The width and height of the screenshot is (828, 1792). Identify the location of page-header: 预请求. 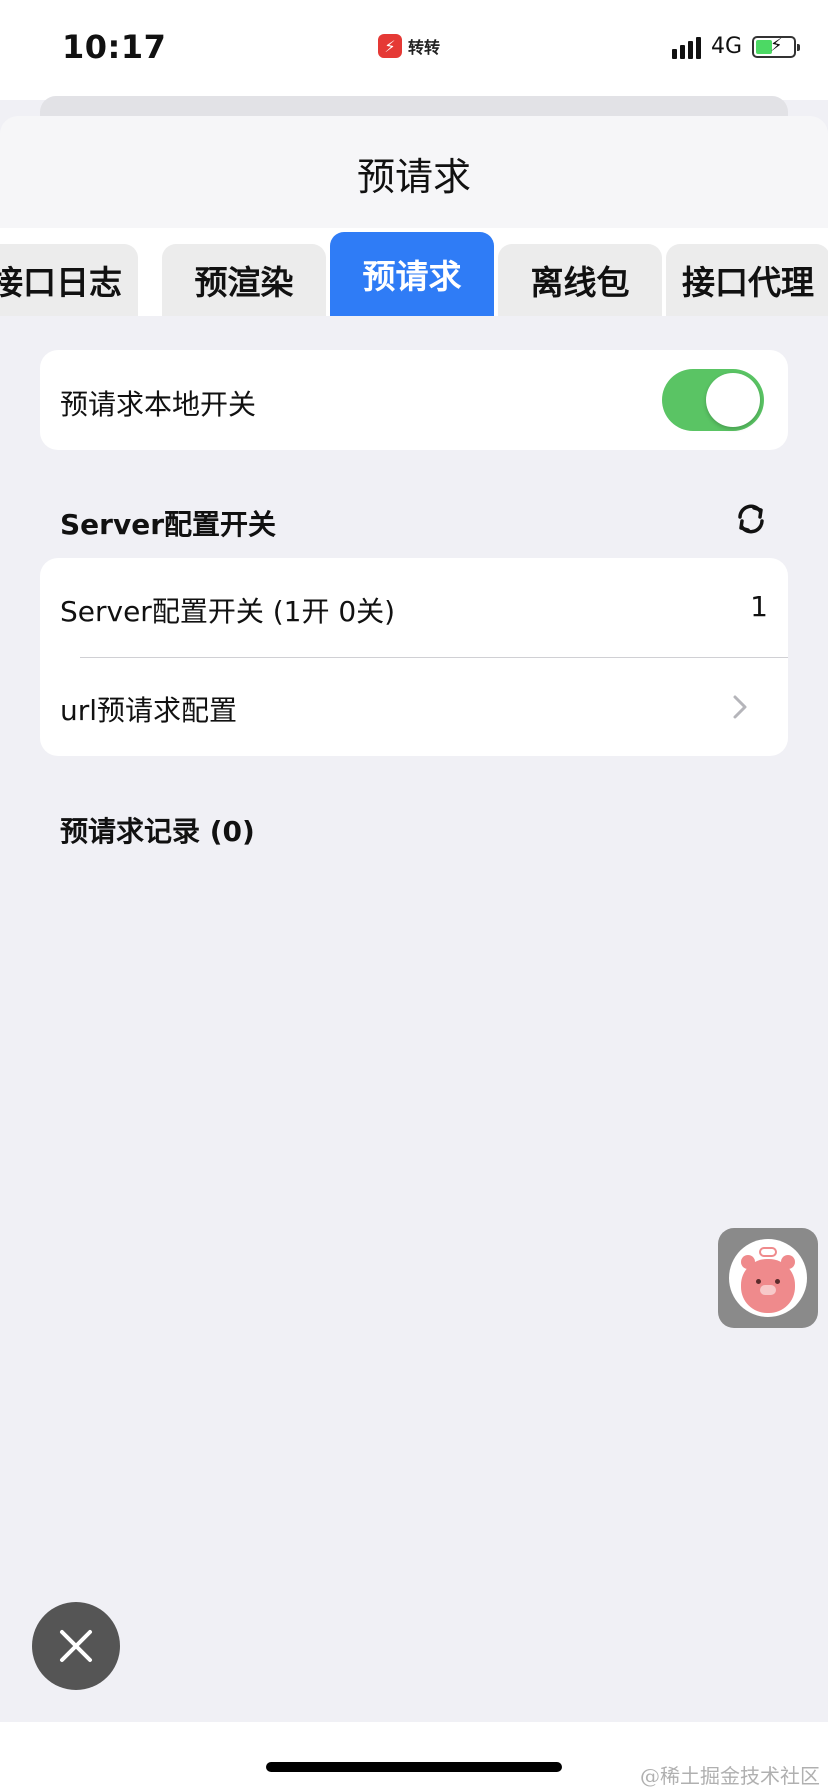
(414, 172).